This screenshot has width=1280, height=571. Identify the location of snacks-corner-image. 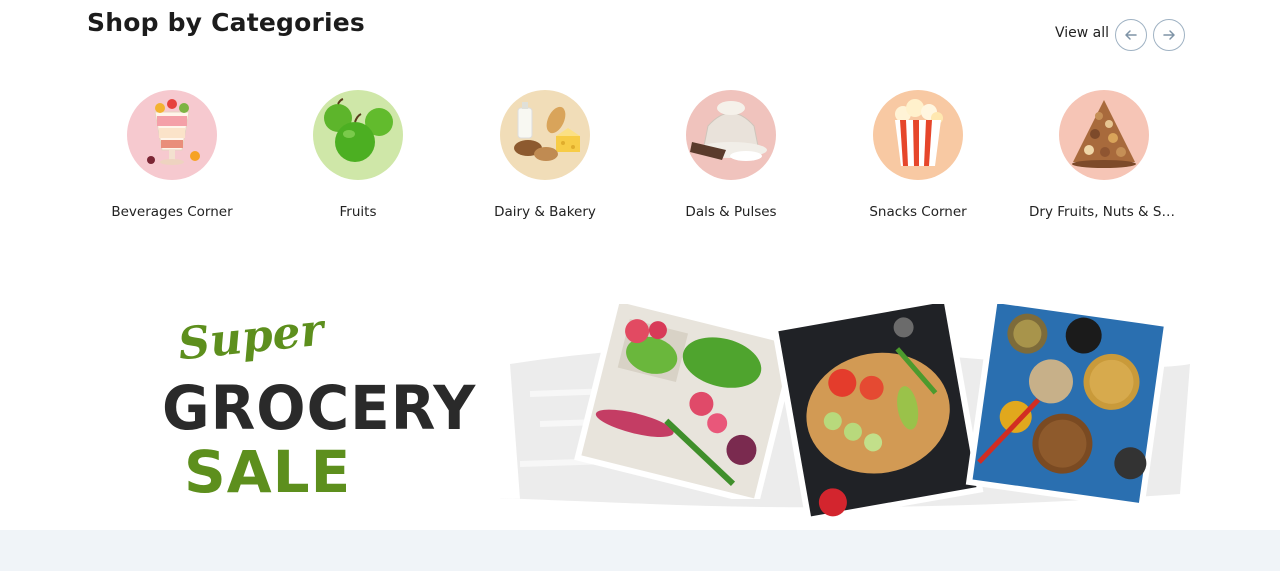
(918, 135).